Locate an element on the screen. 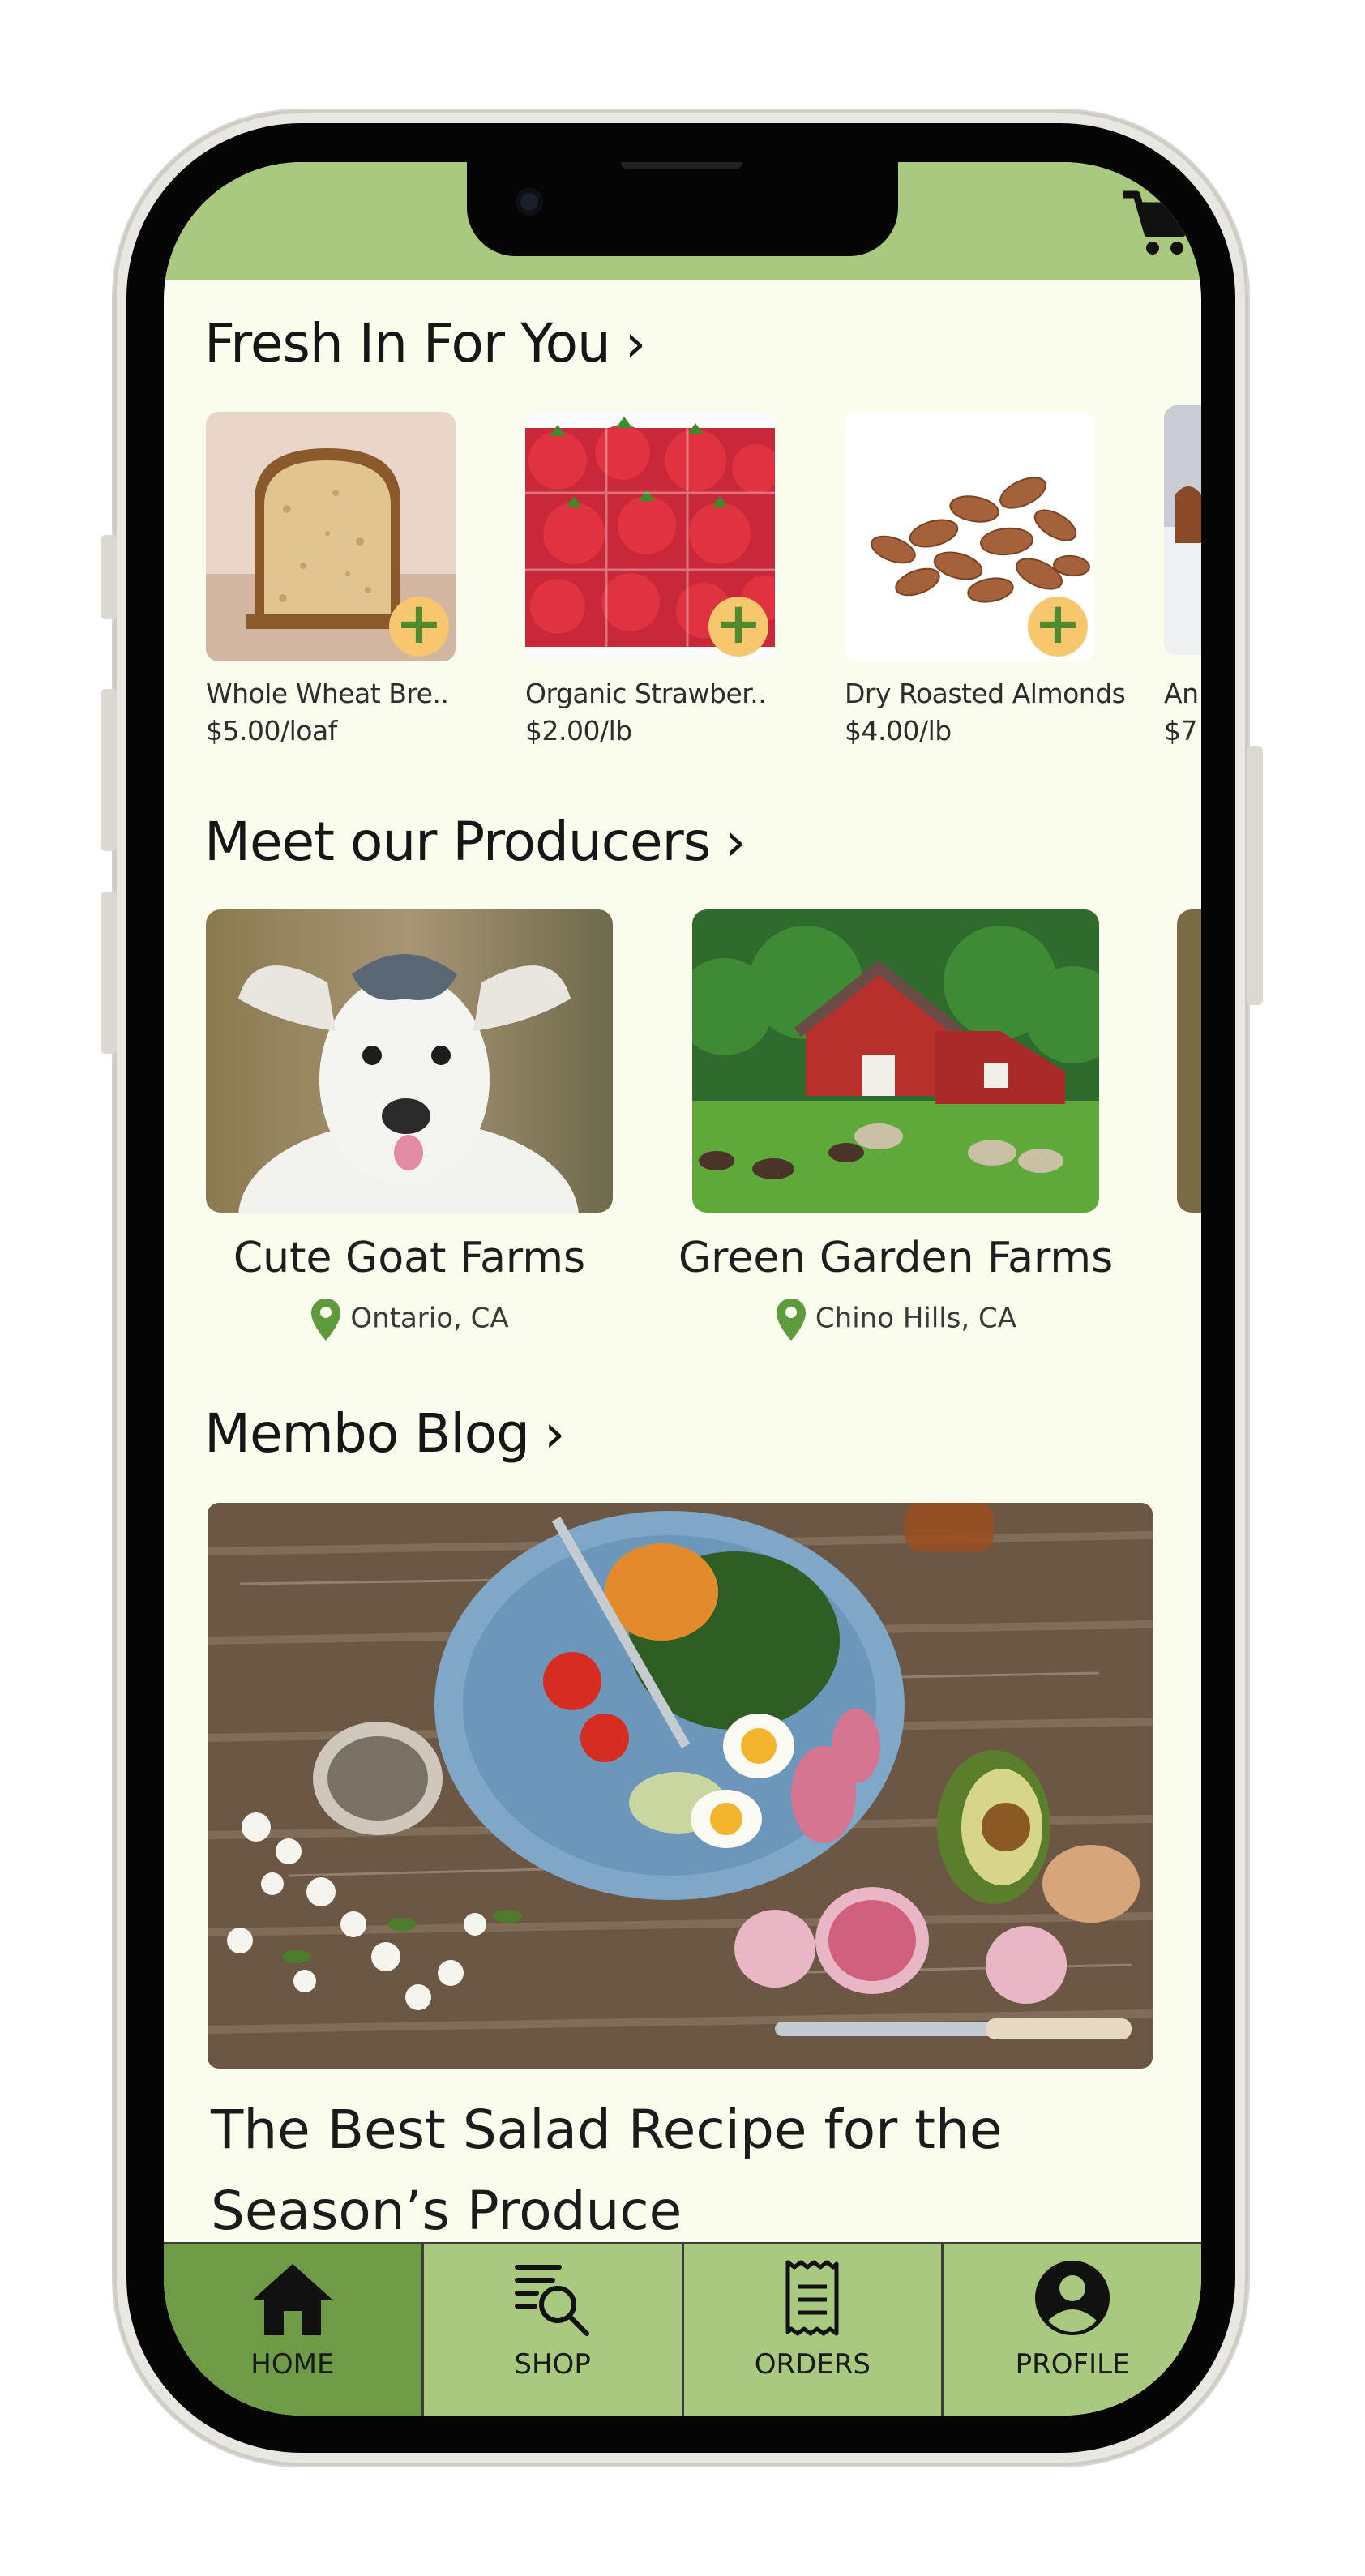  producer-card is located at coordinates (1189, 1061).